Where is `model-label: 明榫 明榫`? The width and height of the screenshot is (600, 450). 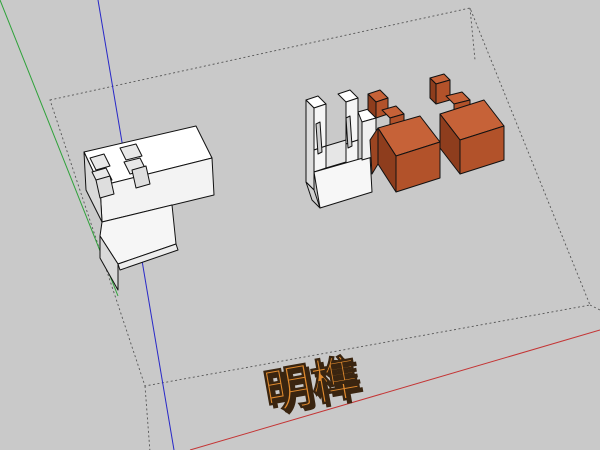
model-label: 明榫 明榫 is located at coordinates (313, 387).